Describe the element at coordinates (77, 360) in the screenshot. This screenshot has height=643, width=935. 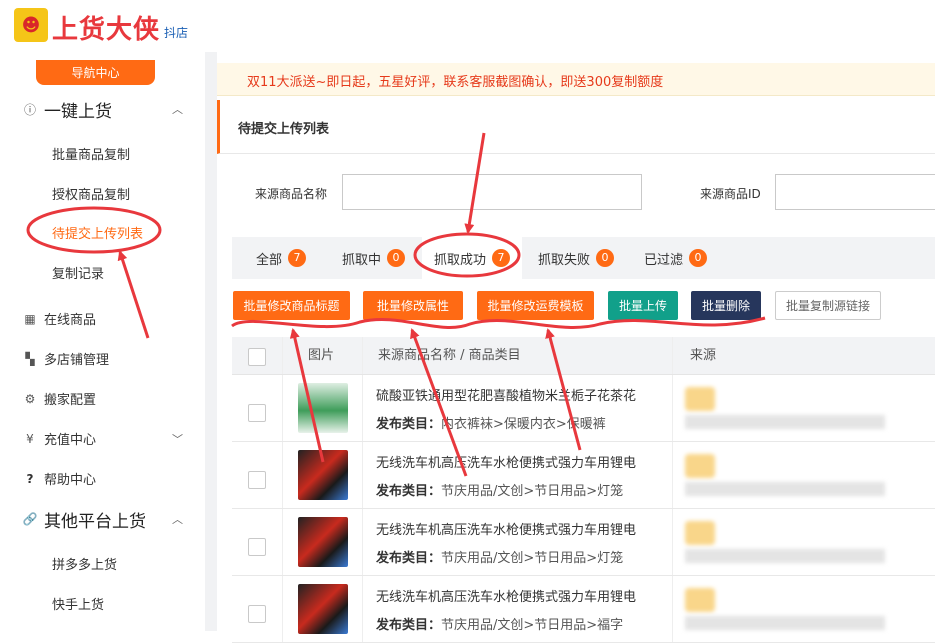
I see `sidebar-item-label: 多店铺管理` at that location.